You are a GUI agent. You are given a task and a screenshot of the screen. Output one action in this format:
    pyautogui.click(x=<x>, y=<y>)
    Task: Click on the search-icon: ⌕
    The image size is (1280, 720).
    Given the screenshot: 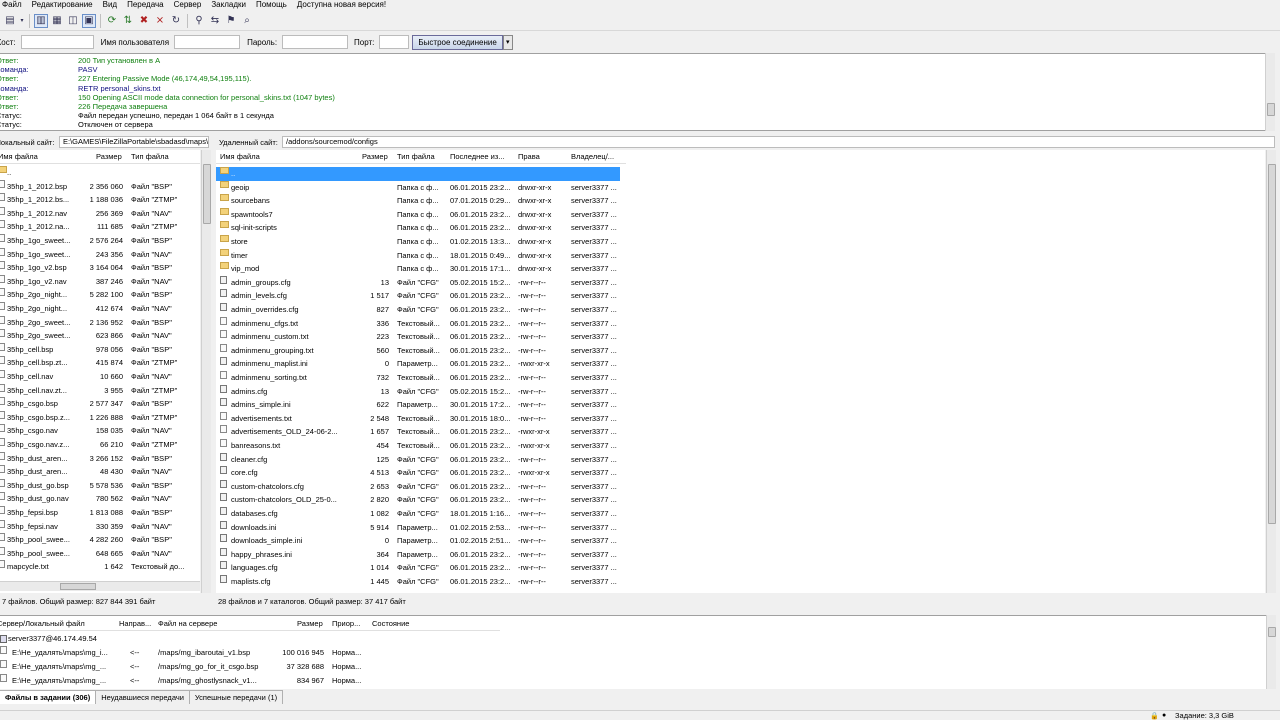 What is the action you would take?
    pyautogui.click(x=247, y=21)
    